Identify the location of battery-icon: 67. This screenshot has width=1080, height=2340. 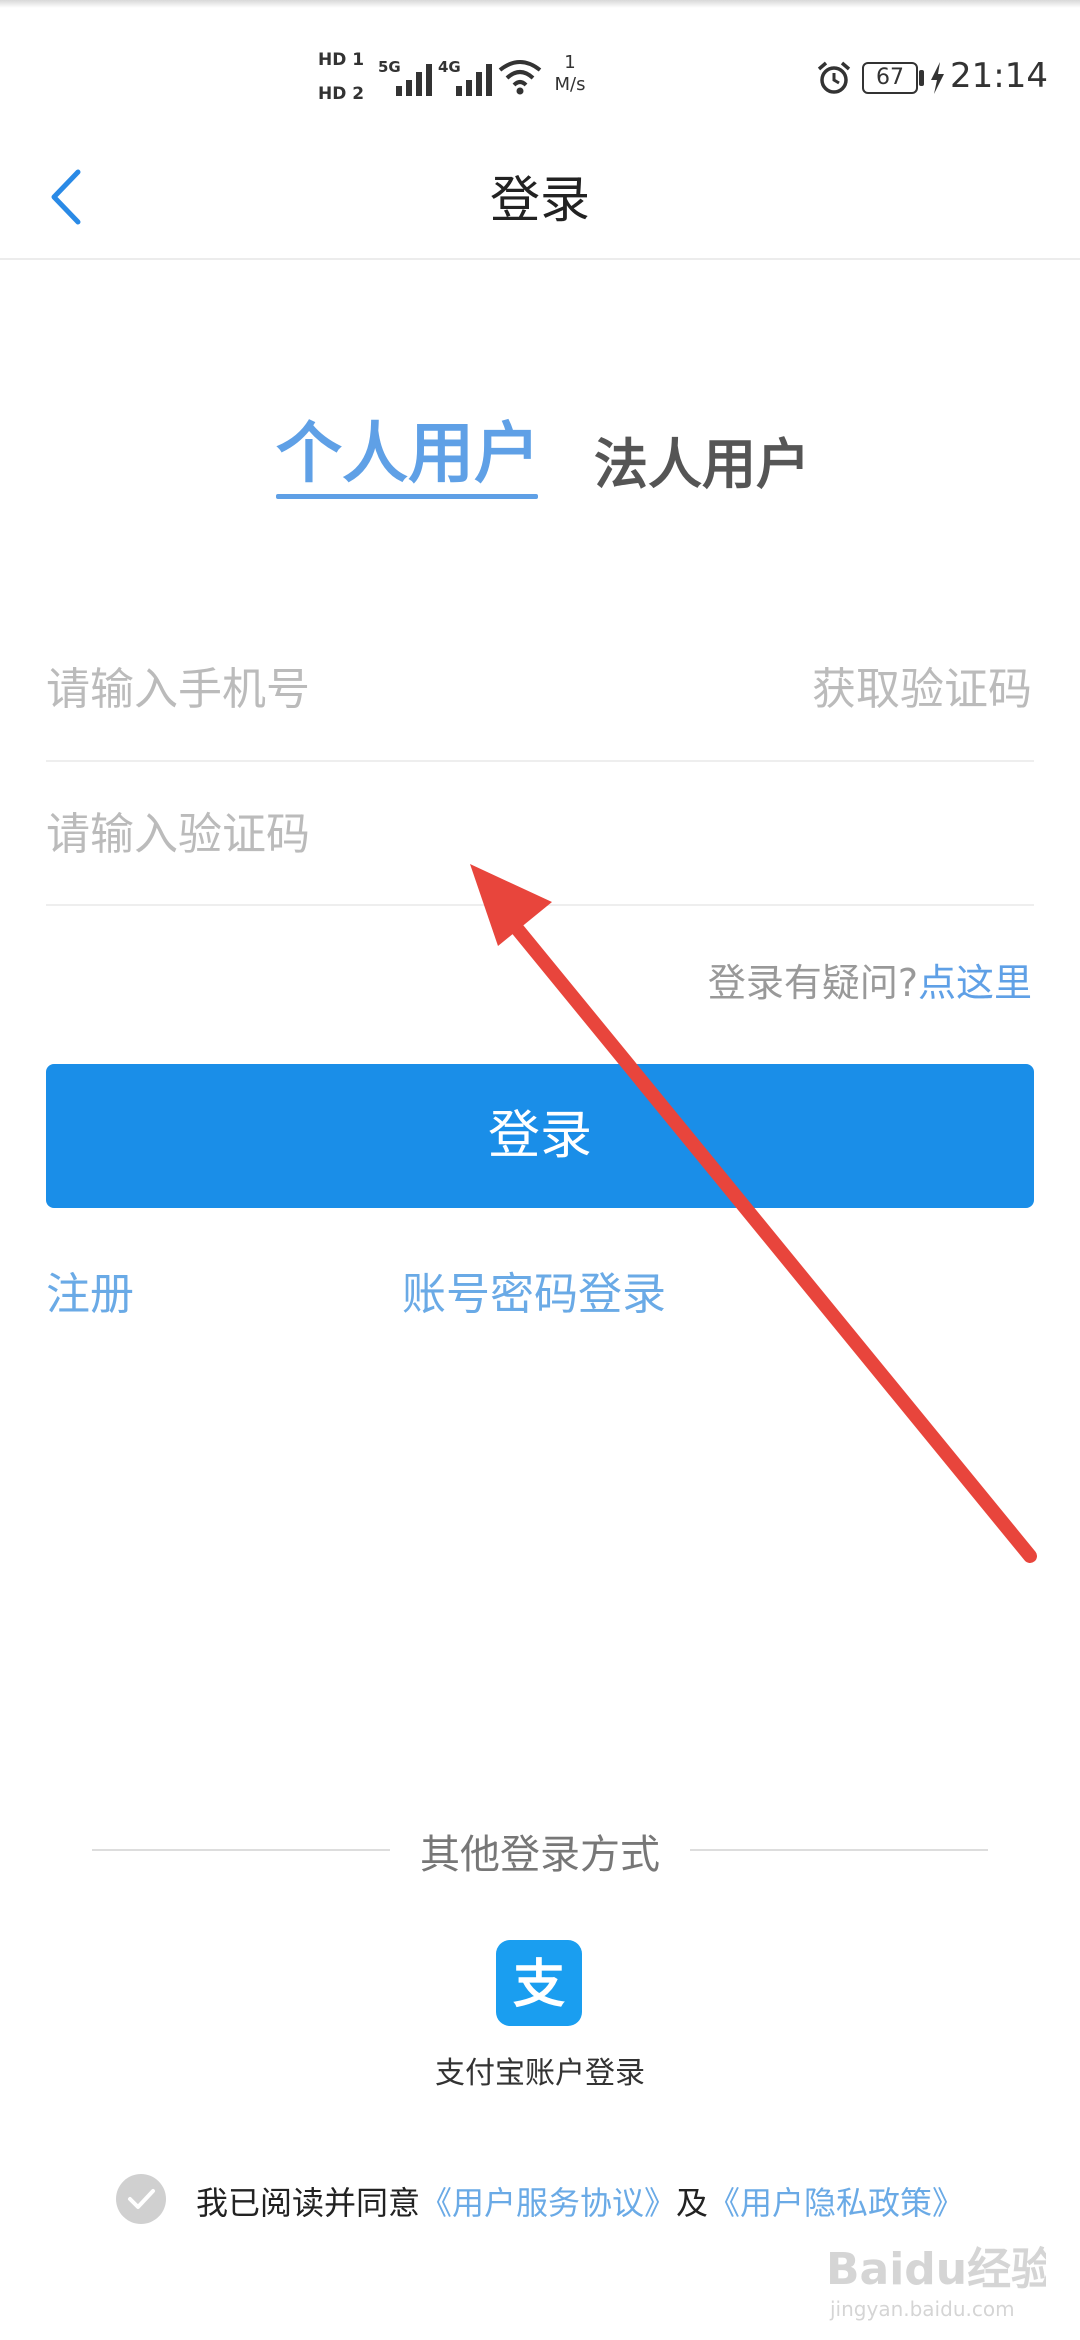
(890, 78).